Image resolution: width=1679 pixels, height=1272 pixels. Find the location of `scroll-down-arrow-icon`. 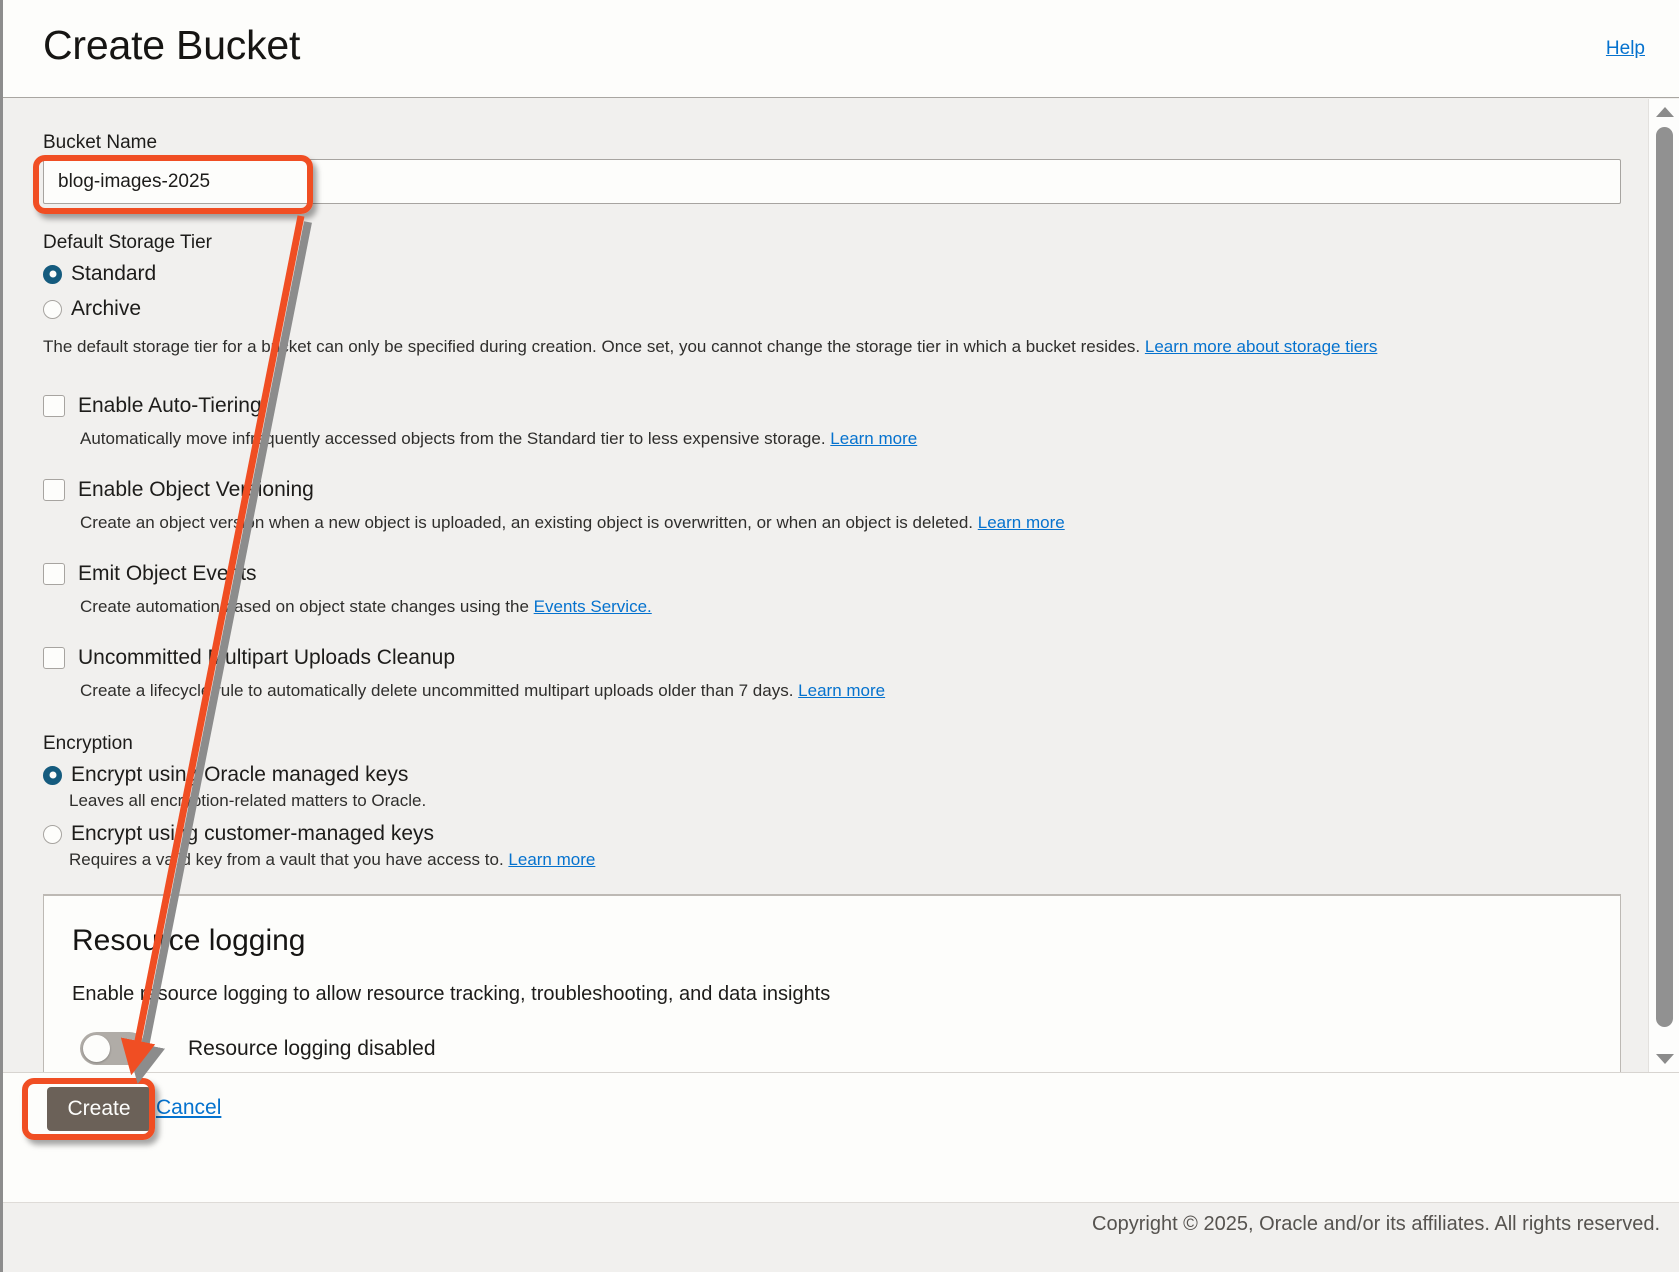

scroll-down-arrow-icon is located at coordinates (1664, 1059).